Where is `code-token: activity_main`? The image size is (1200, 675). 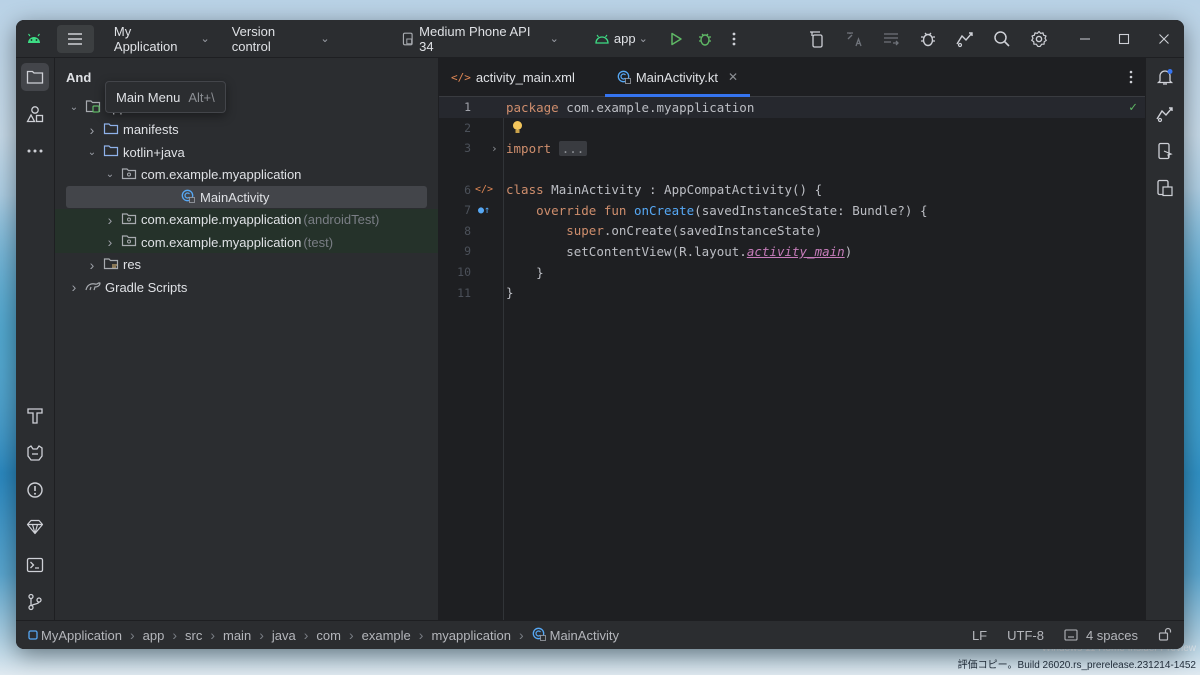 code-token: activity_main is located at coordinates (796, 251).